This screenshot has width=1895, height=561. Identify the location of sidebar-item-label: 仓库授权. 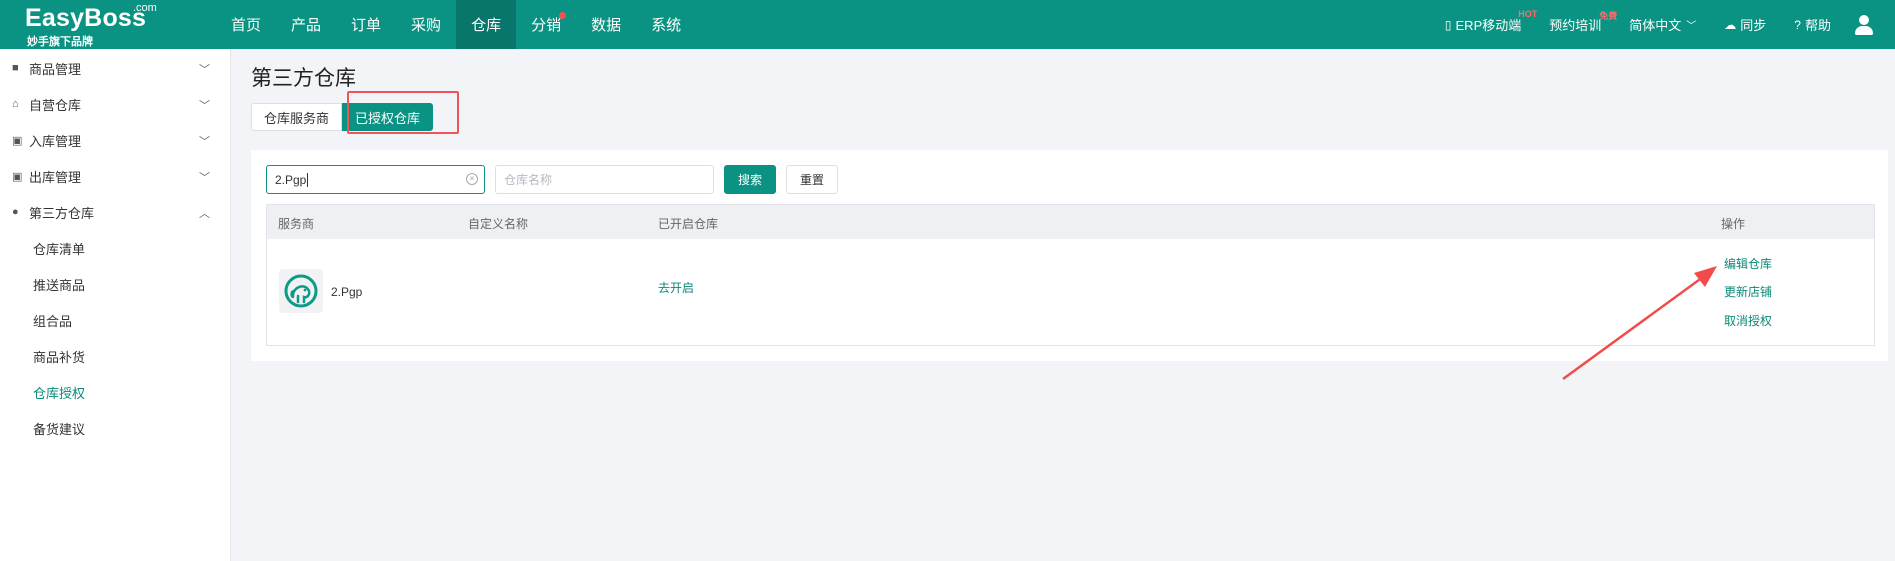
(59, 393).